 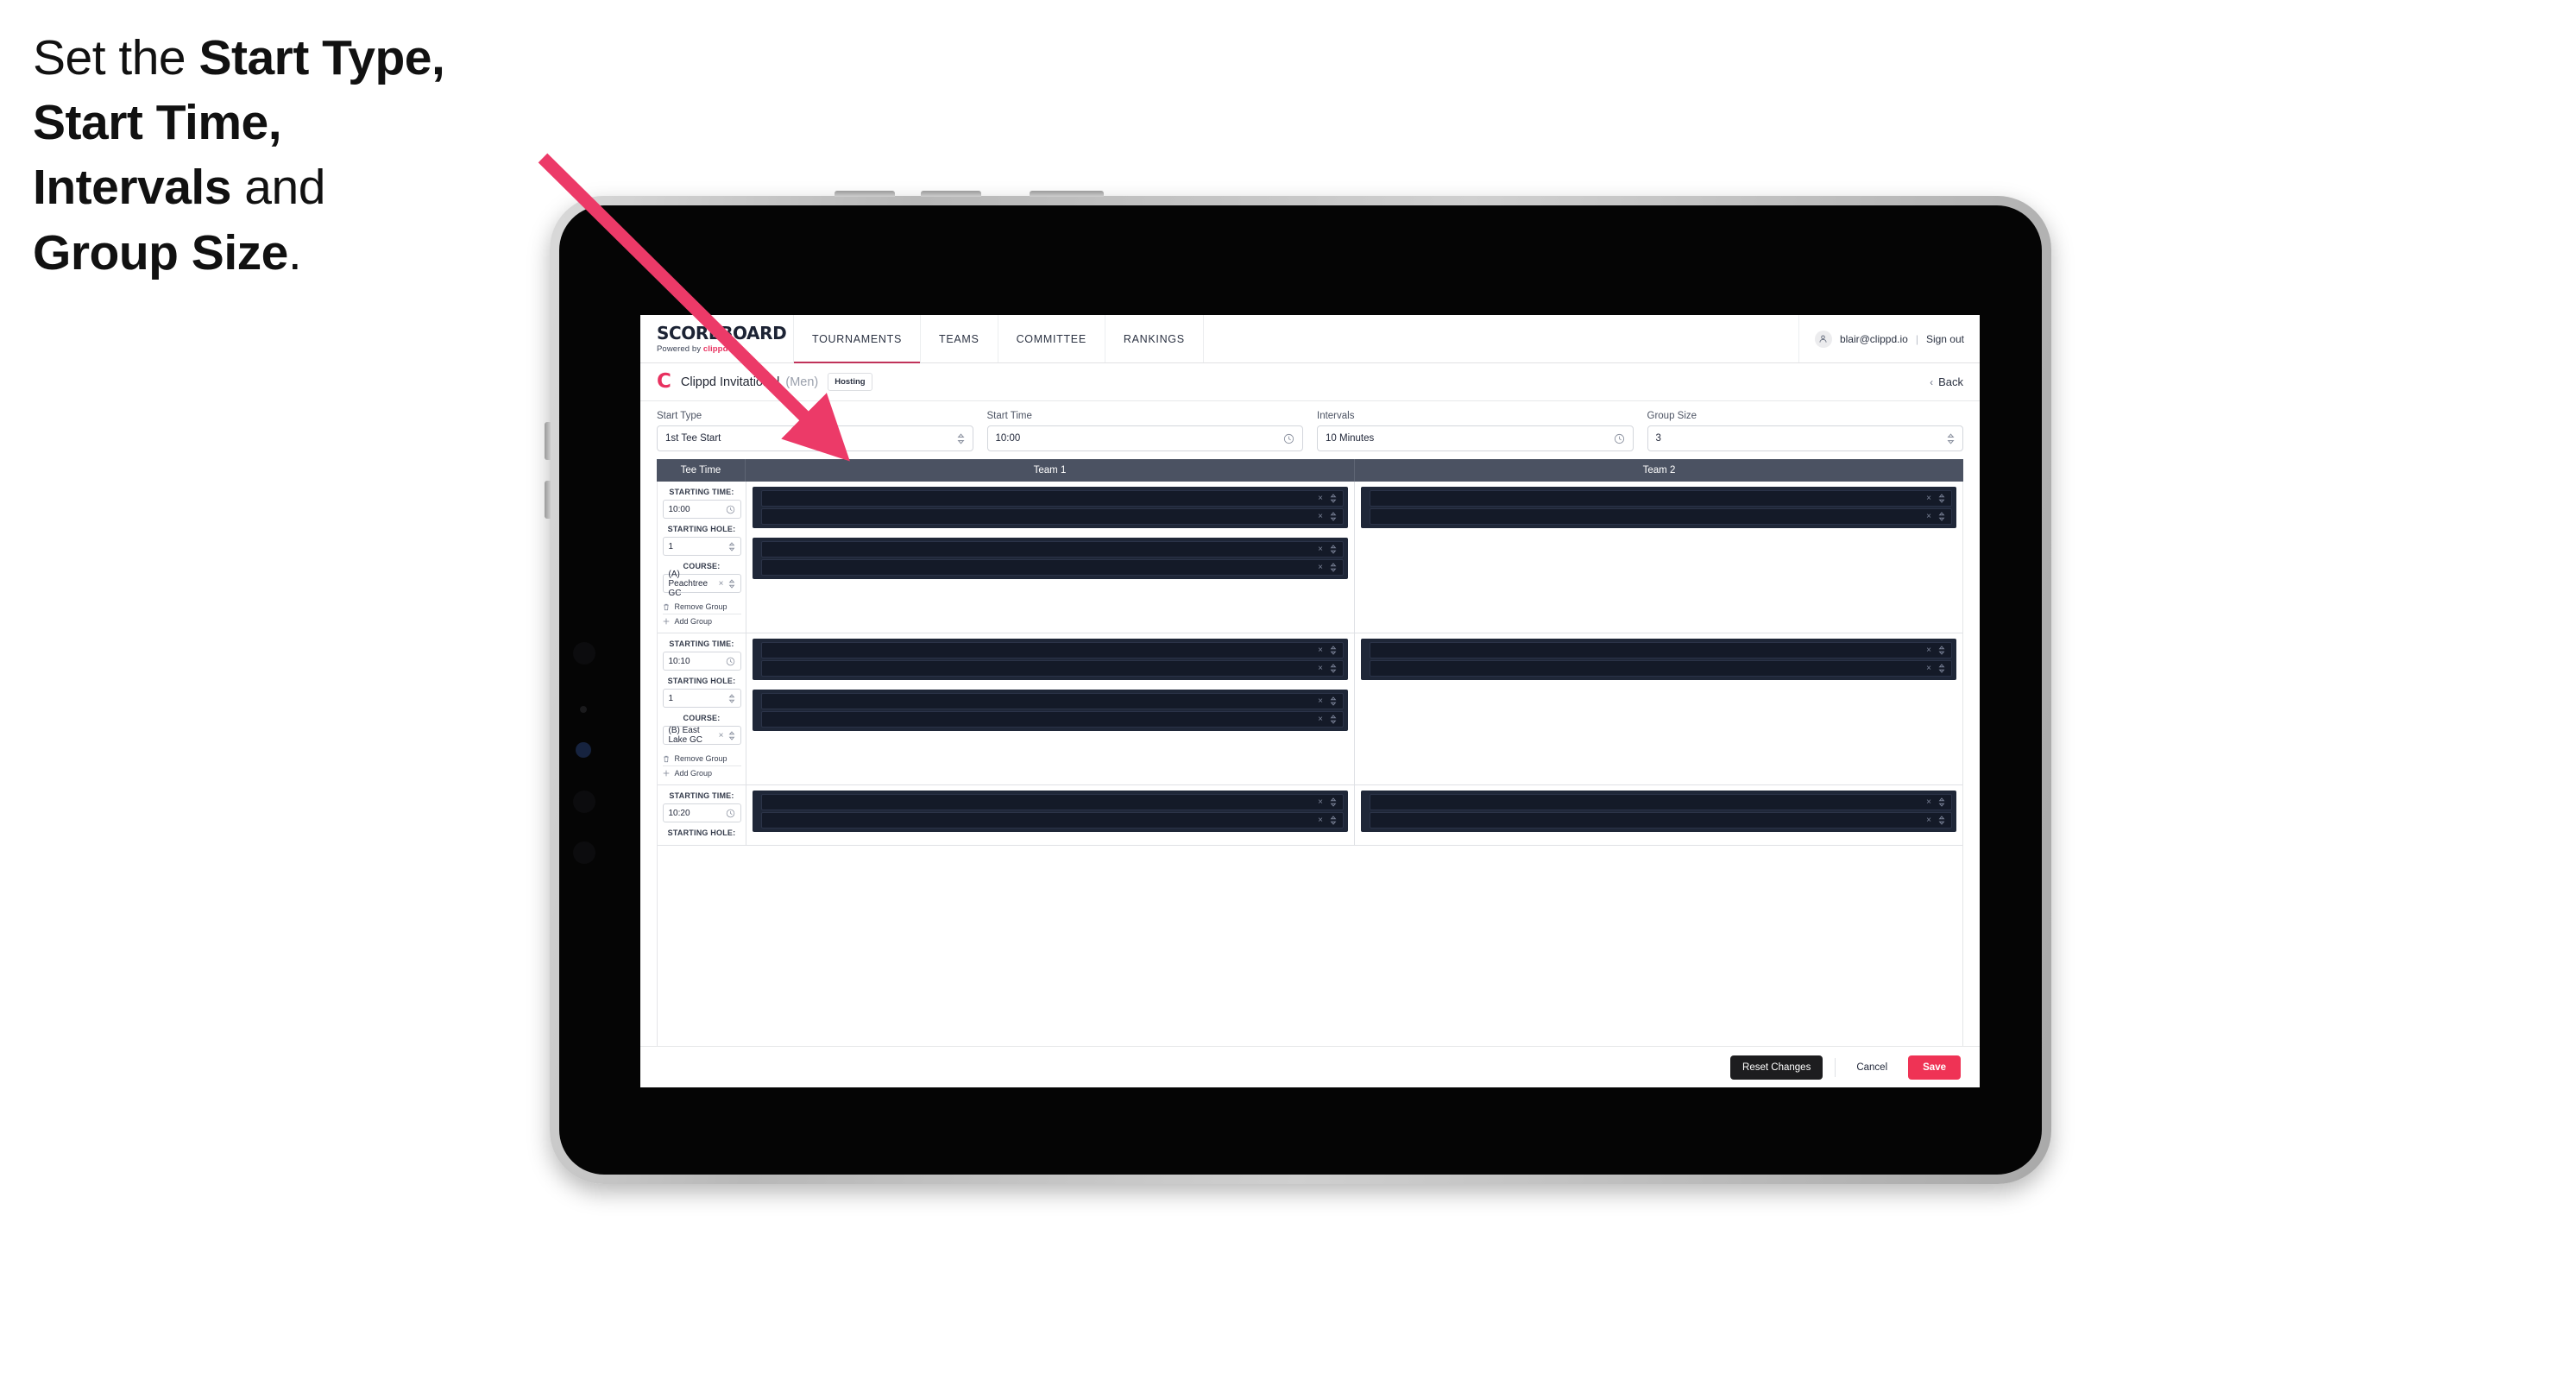 What do you see at coordinates (1145, 438) in the screenshot?
I see `start-time-input: 10:00` at bounding box center [1145, 438].